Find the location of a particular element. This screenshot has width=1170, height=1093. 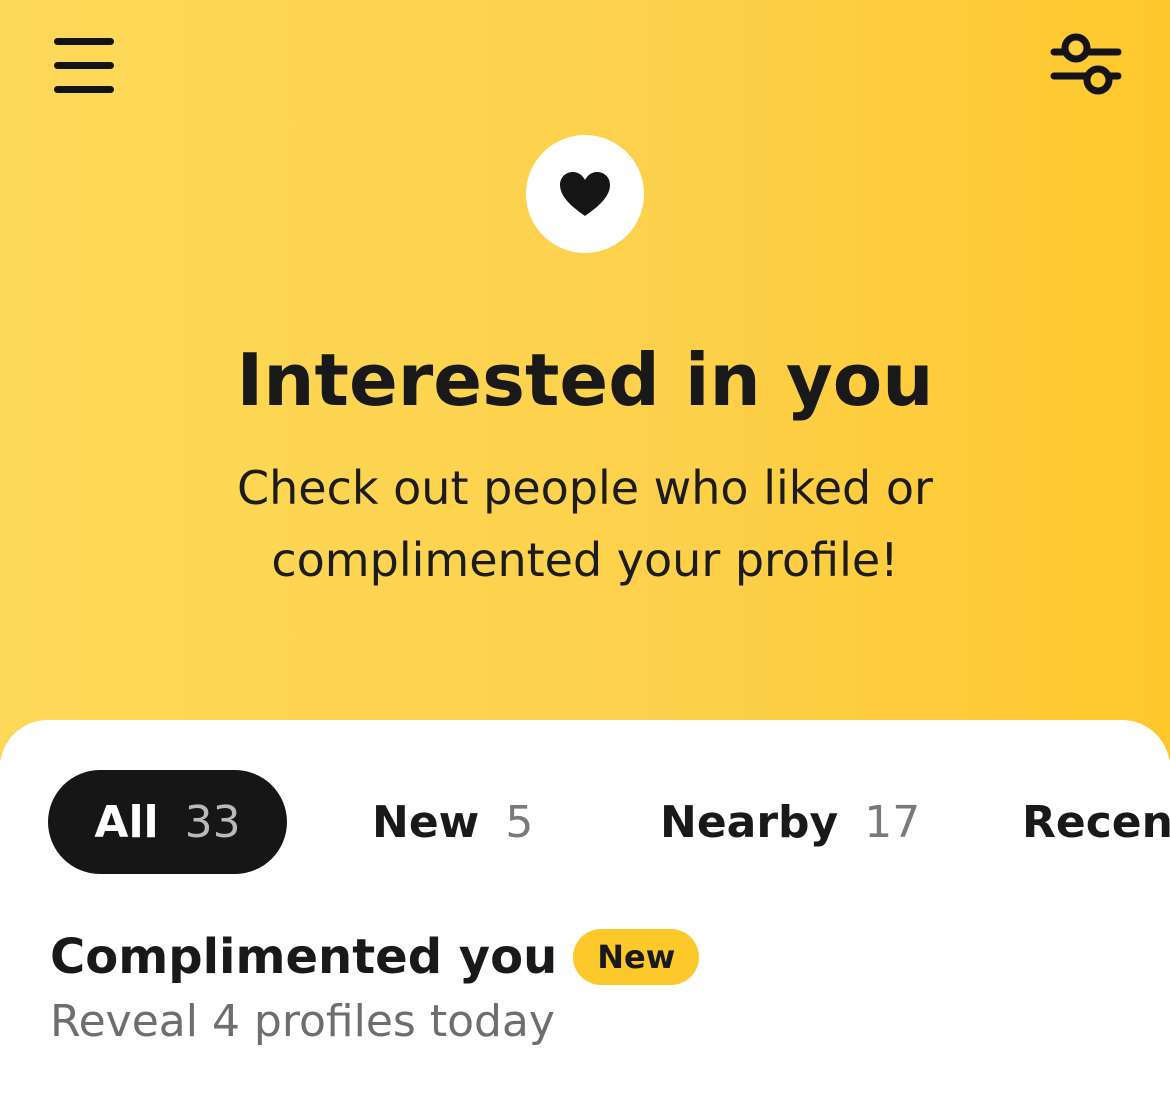

section-title: Complimented you is located at coordinates (304, 957).